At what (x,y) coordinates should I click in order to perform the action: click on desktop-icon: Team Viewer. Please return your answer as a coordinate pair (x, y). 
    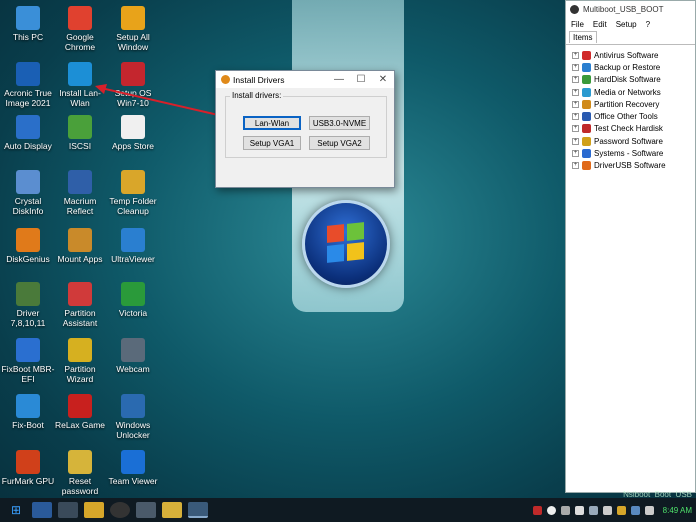
    Looking at the image, I should click on (133, 468).